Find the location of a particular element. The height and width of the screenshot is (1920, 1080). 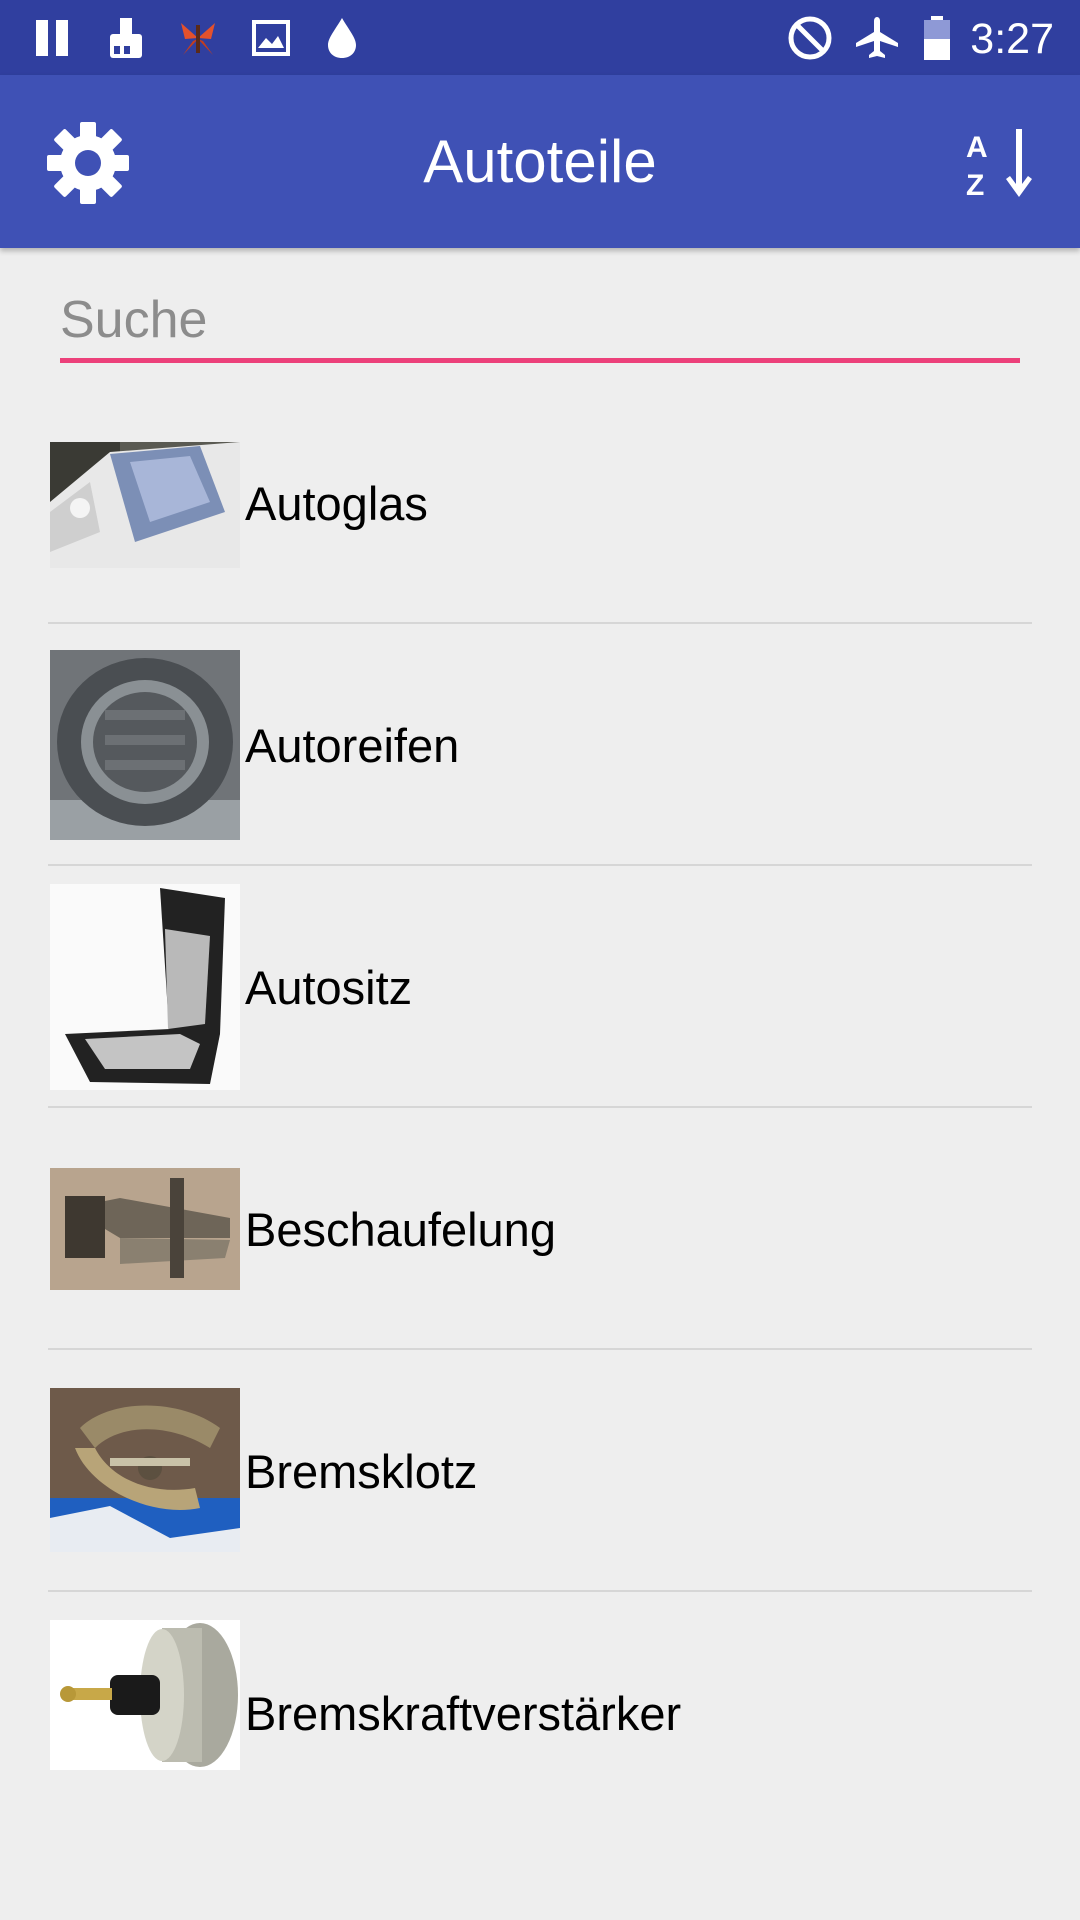

search-input is located at coordinates (540, 320).